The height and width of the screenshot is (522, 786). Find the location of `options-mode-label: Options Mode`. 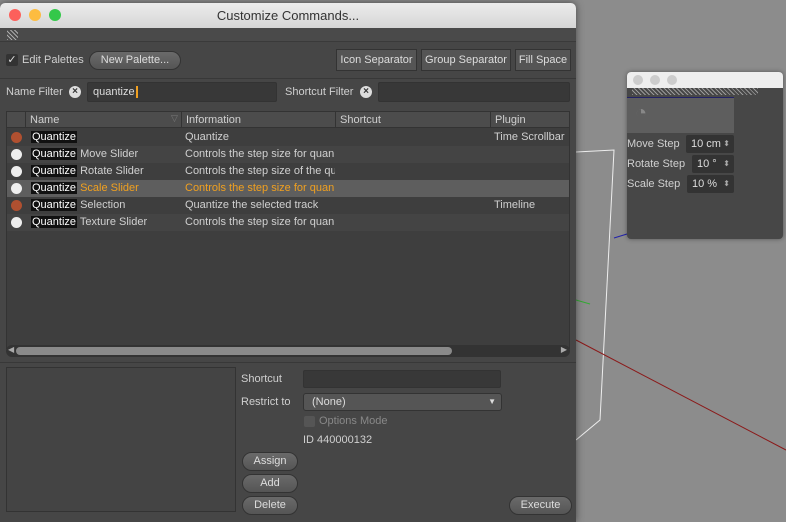

options-mode-label: Options Mode is located at coordinates (353, 421).